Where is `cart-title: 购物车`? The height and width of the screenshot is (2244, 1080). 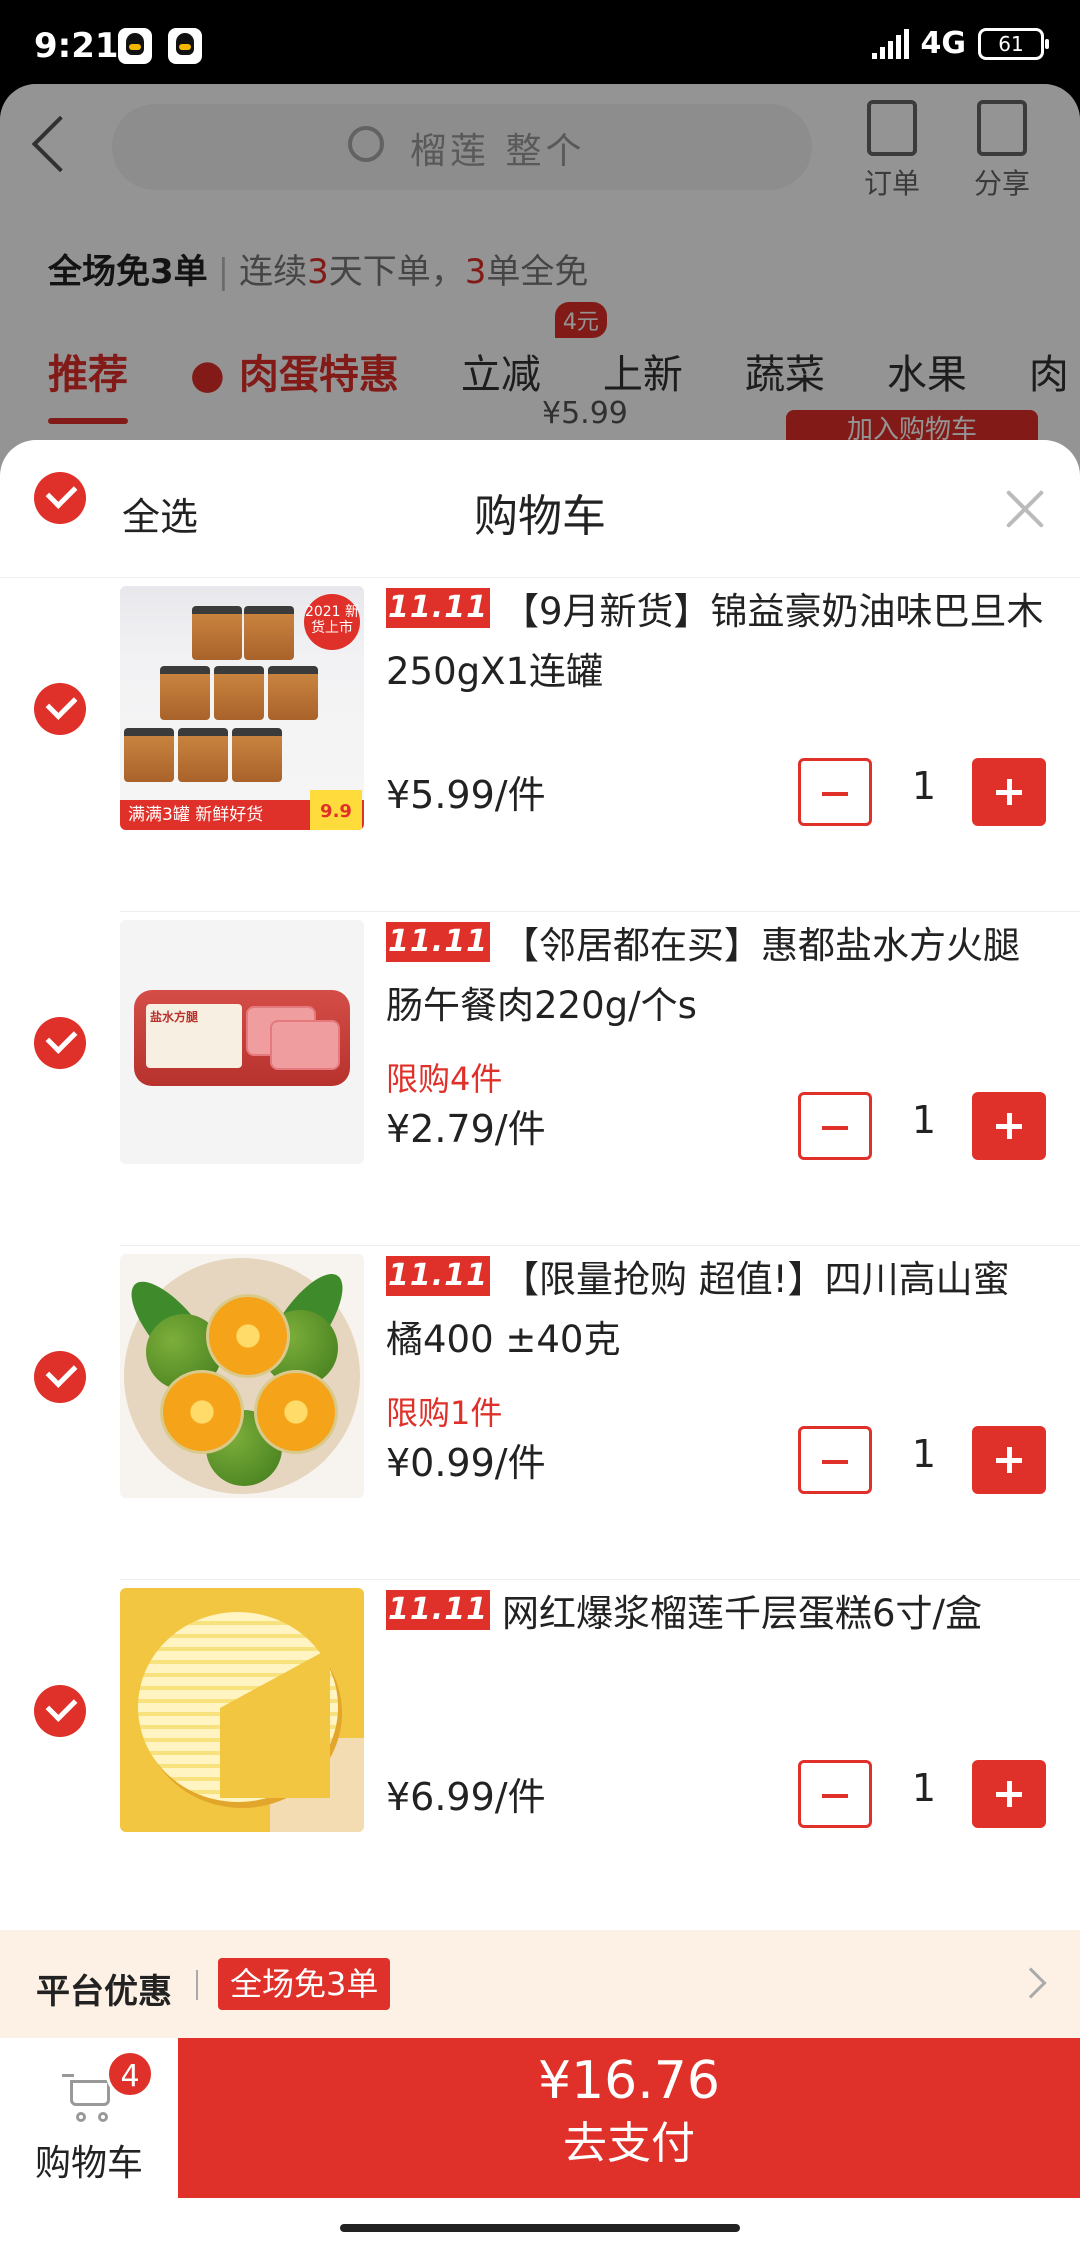 cart-title: 购物车 is located at coordinates (540, 516).